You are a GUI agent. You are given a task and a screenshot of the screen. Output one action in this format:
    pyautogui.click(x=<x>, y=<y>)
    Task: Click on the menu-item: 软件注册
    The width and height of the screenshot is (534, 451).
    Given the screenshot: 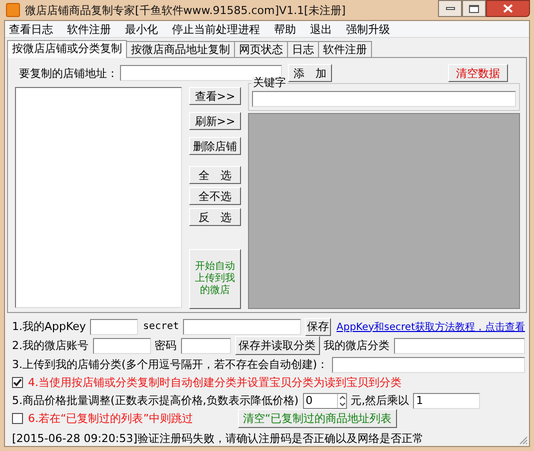 What is the action you would take?
    pyautogui.click(x=89, y=29)
    